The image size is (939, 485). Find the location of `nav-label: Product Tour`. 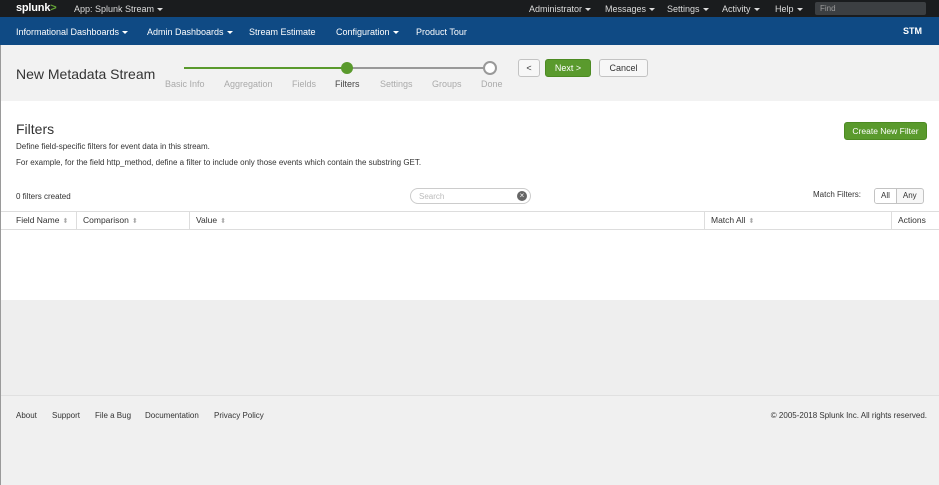

nav-label: Product Tour is located at coordinates (441, 32).